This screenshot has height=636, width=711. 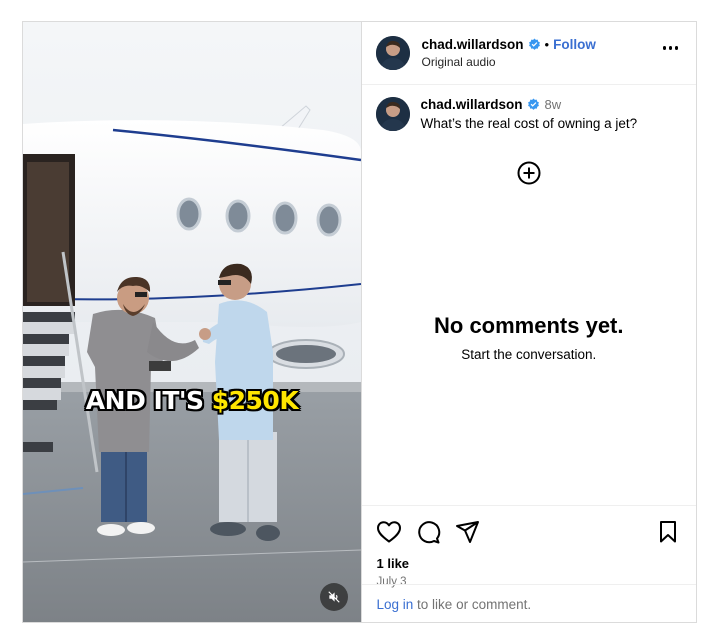 What do you see at coordinates (529, 325) in the screenshot?
I see `empty-comments-title: No comments yet.` at bounding box center [529, 325].